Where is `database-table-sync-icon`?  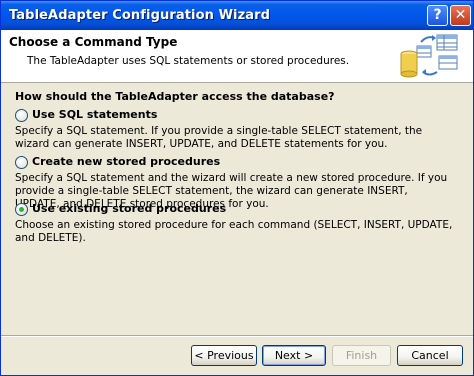
database-table-sync-icon is located at coordinates (429, 56).